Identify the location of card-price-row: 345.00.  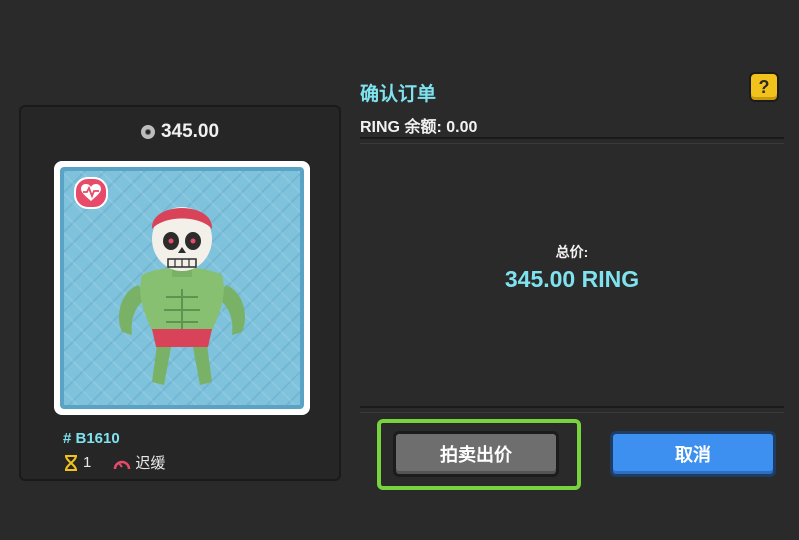
(180, 132).